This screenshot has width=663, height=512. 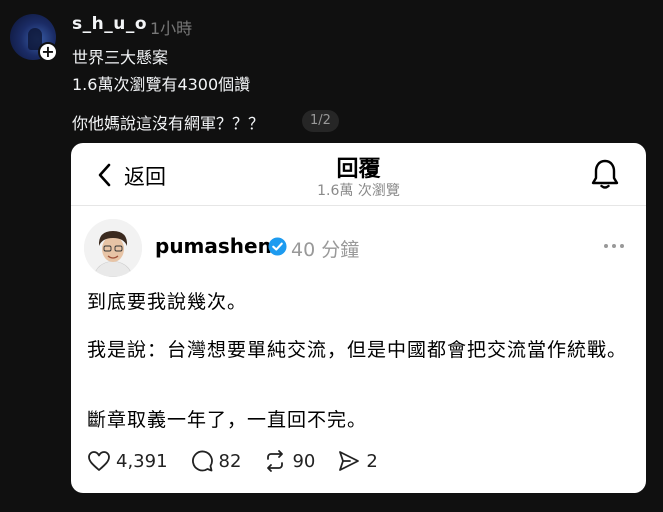 What do you see at coordinates (275, 461) in the screenshot?
I see `repost-icon` at bounding box center [275, 461].